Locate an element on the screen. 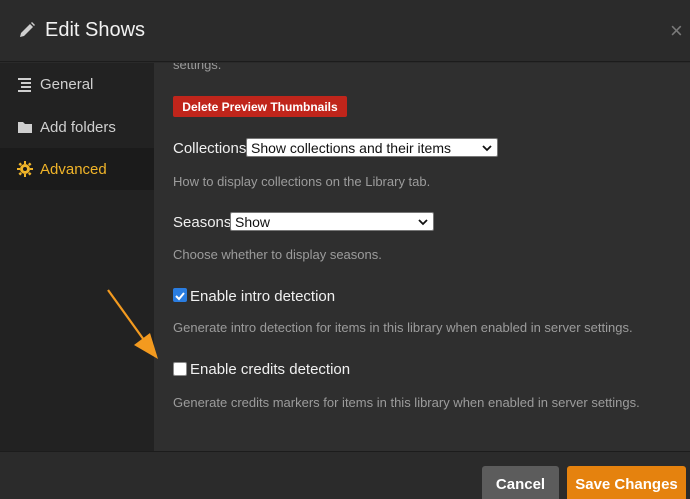  credits-detection-label: Enable credits detection is located at coordinates (270, 369).